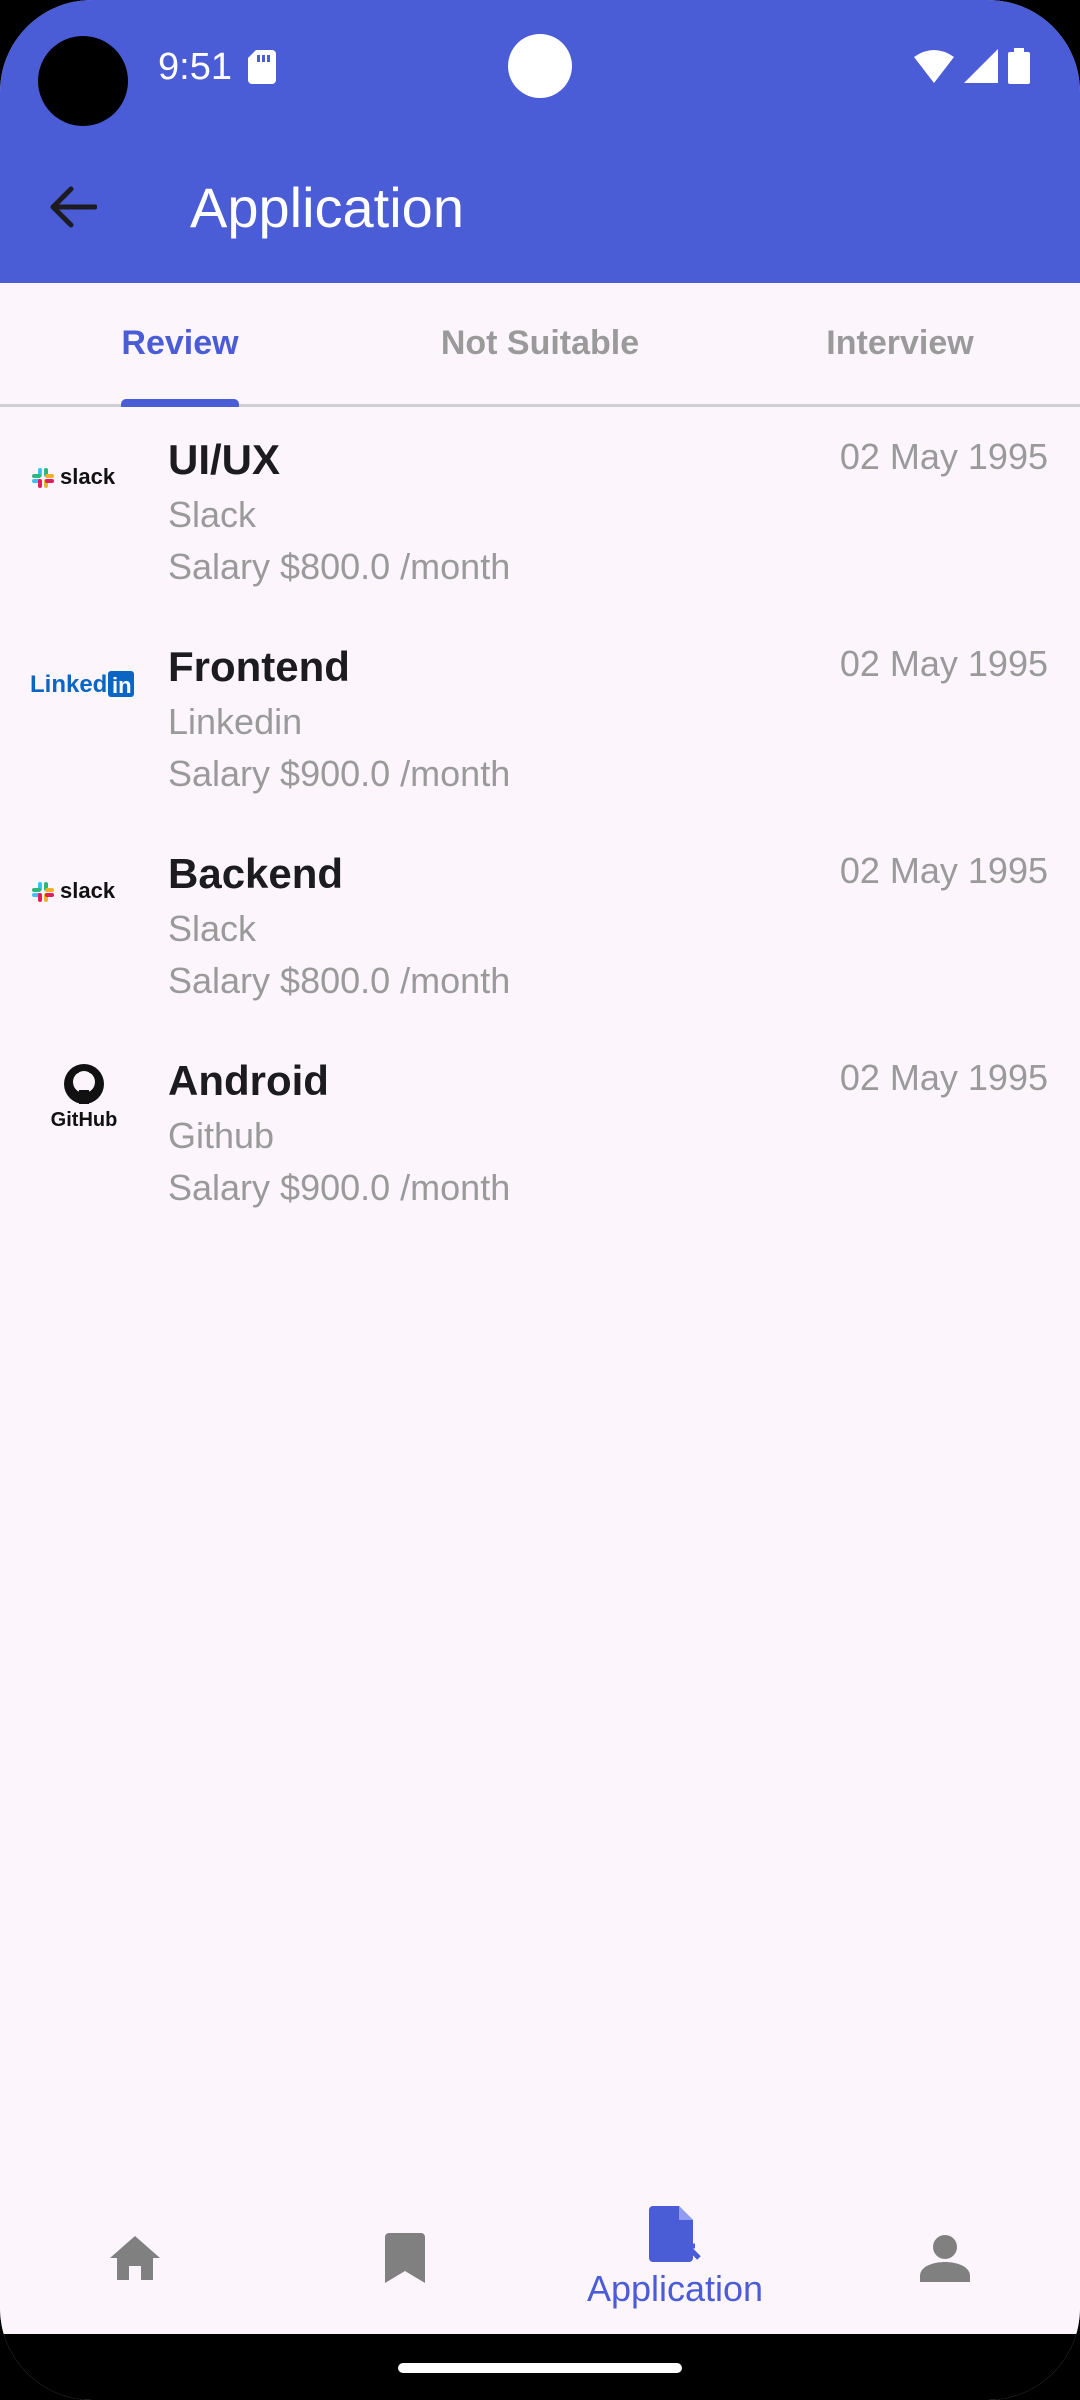  What do you see at coordinates (122, 685) in the screenshot?
I see `linkedin-logo-in-text: in` at bounding box center [122, 685].